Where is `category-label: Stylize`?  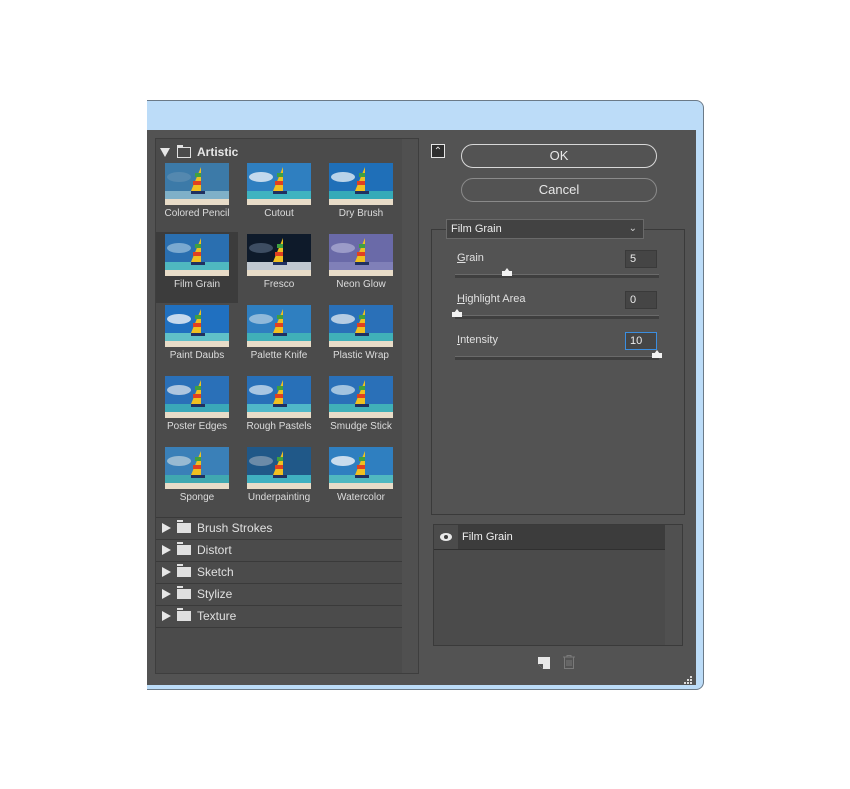 category-label: Stylize is located at coordinates (215, 594).